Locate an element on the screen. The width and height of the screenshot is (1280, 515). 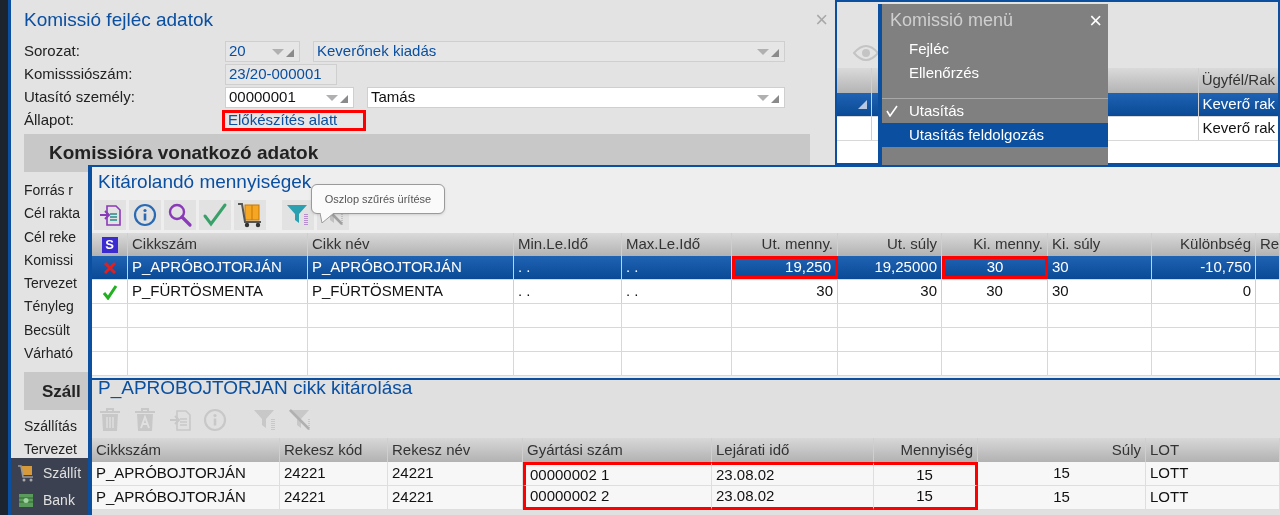
table-cell: 19,250 is located at coordinates (785, 267).